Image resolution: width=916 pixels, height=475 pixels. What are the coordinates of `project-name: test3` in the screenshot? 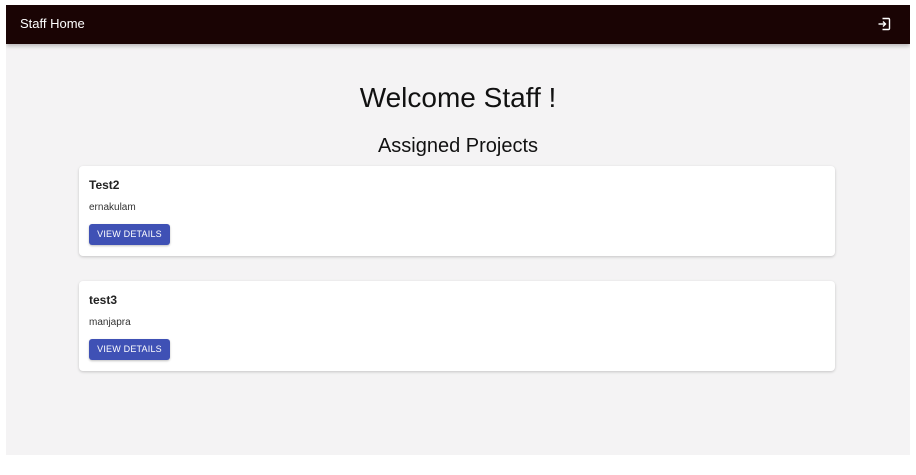 It's located at (103, 300).